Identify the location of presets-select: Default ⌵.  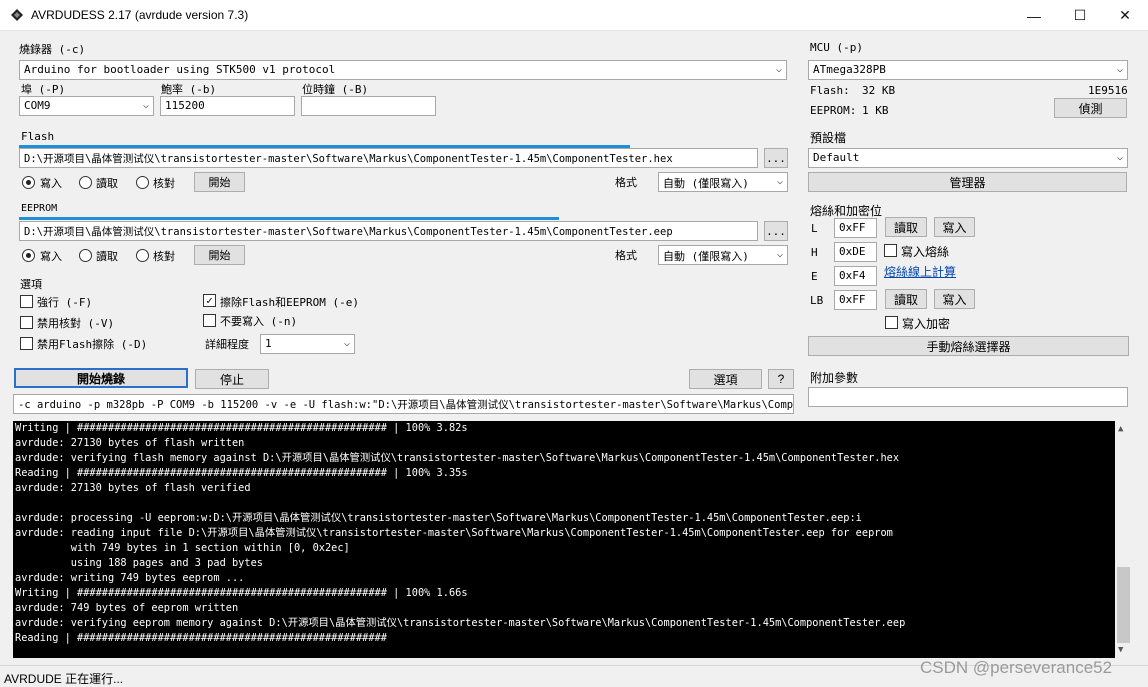
(968, 158).